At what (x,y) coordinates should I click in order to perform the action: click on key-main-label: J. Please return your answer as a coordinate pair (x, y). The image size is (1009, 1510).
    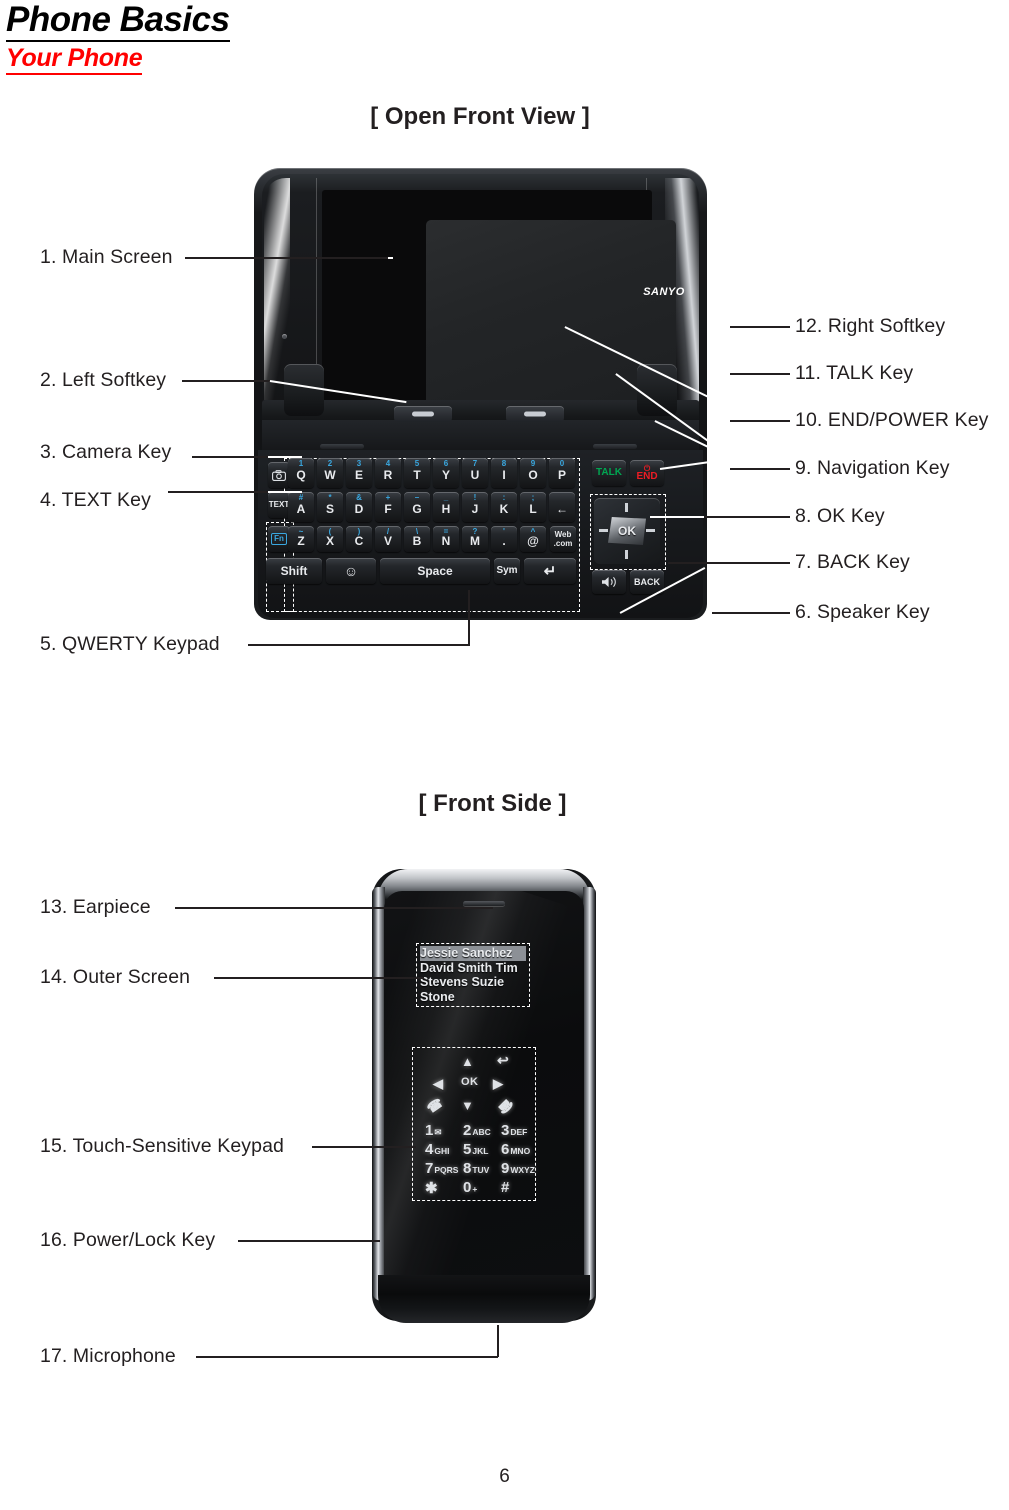
    Looking at the image, I should click on (475, 509).